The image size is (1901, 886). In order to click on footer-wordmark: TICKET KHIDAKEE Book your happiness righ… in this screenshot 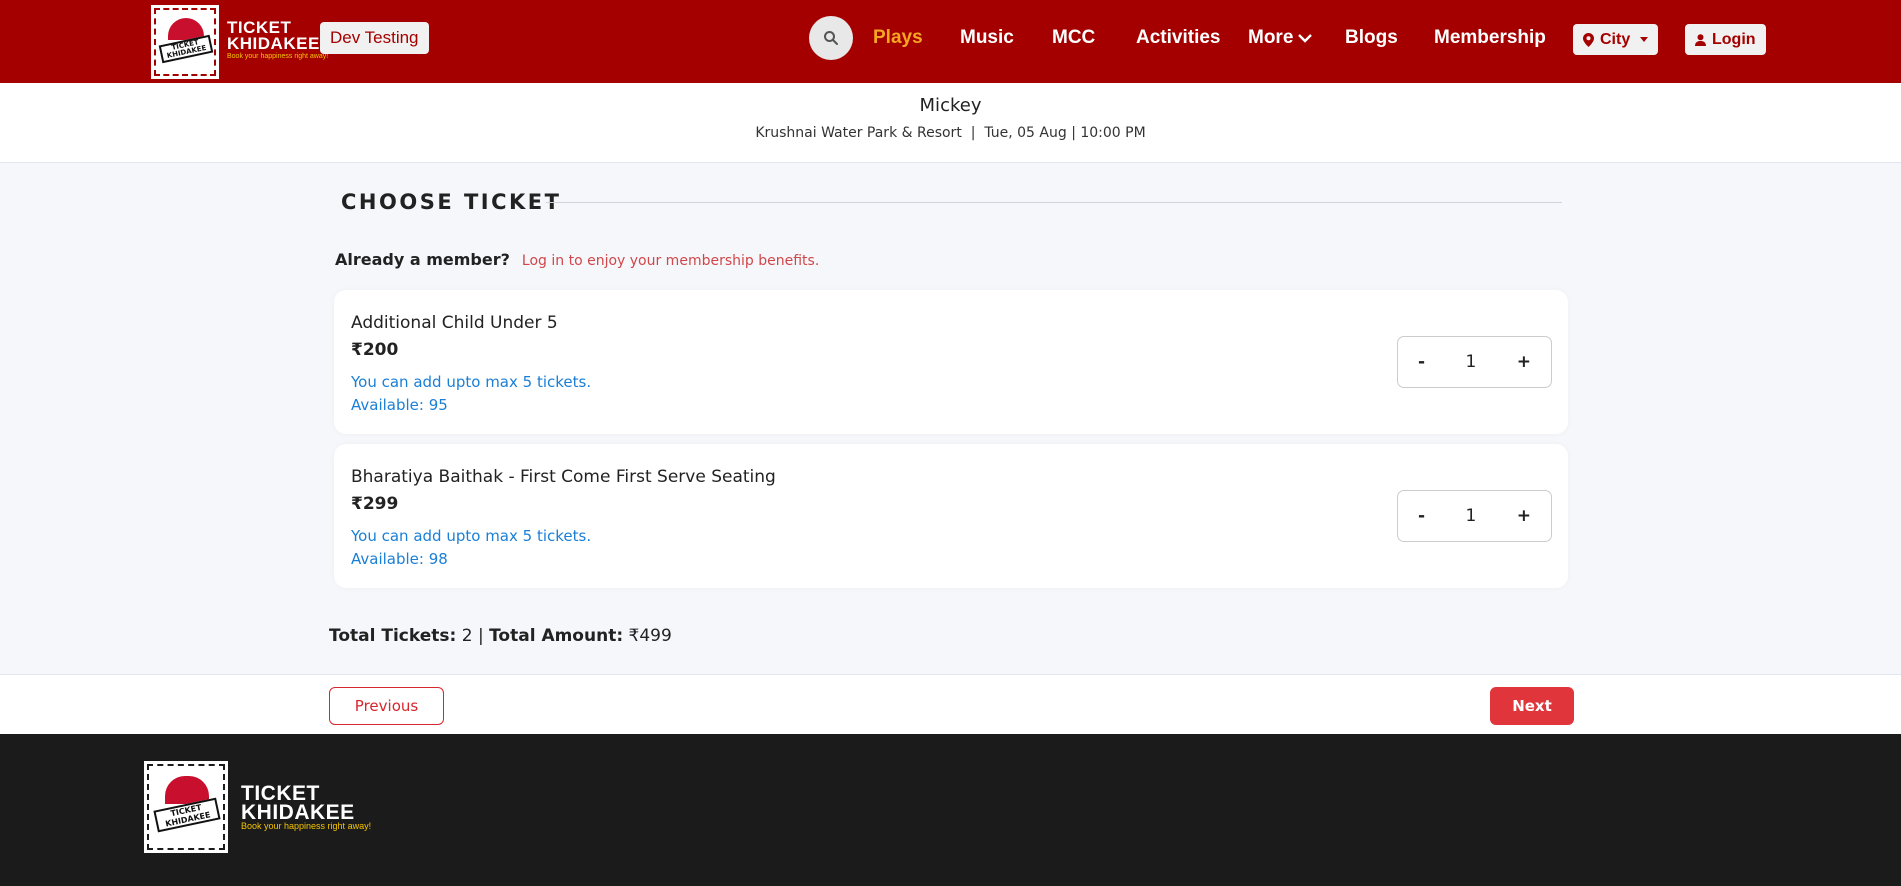, I will do `click(306, 807)`.